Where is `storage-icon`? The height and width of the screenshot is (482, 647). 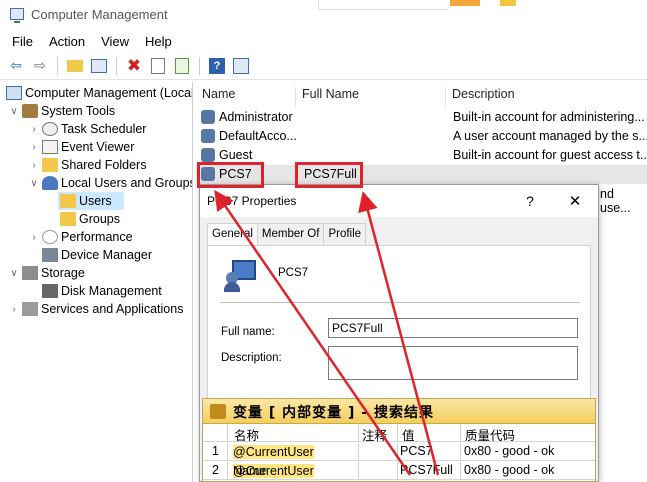
storage-icon is located at coordinates (30, 273).